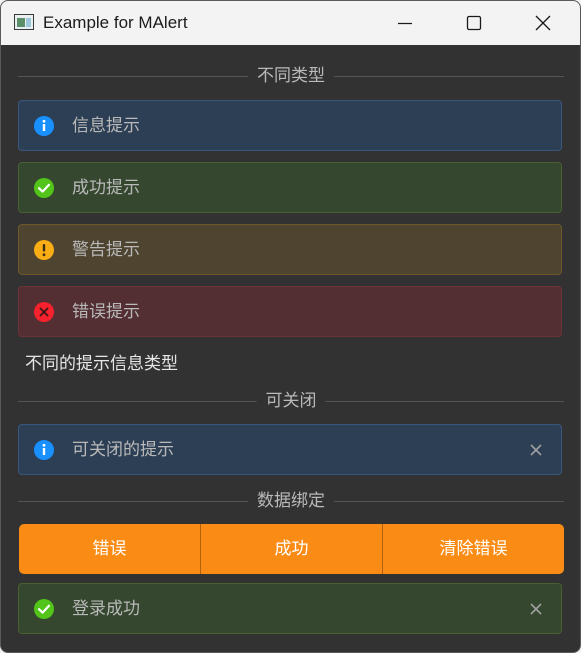 The height and width of the screenshot is (653, 581). I want to click on binding-button-group: 错误 成功 清除错误, so click(291, 549).